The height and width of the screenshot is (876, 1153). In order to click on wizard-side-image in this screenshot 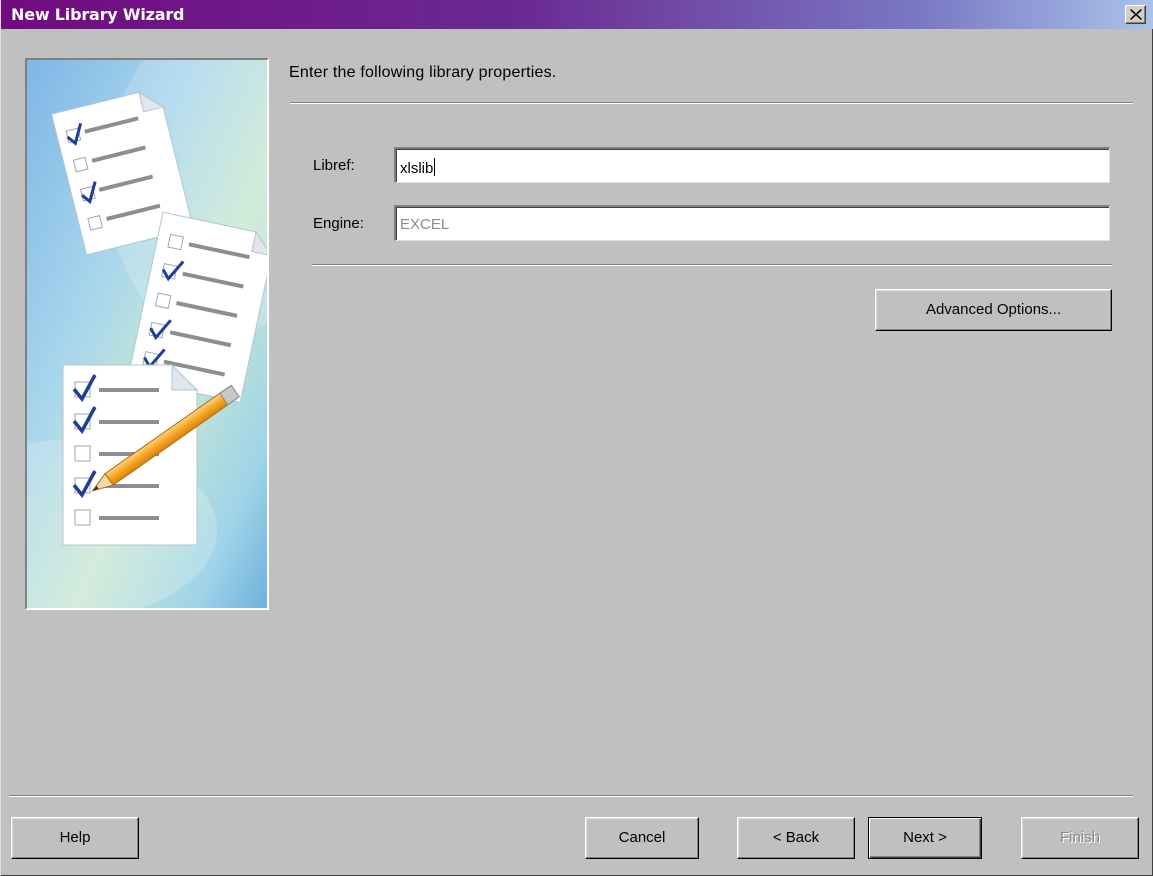, I will do `click(147, 334)`.